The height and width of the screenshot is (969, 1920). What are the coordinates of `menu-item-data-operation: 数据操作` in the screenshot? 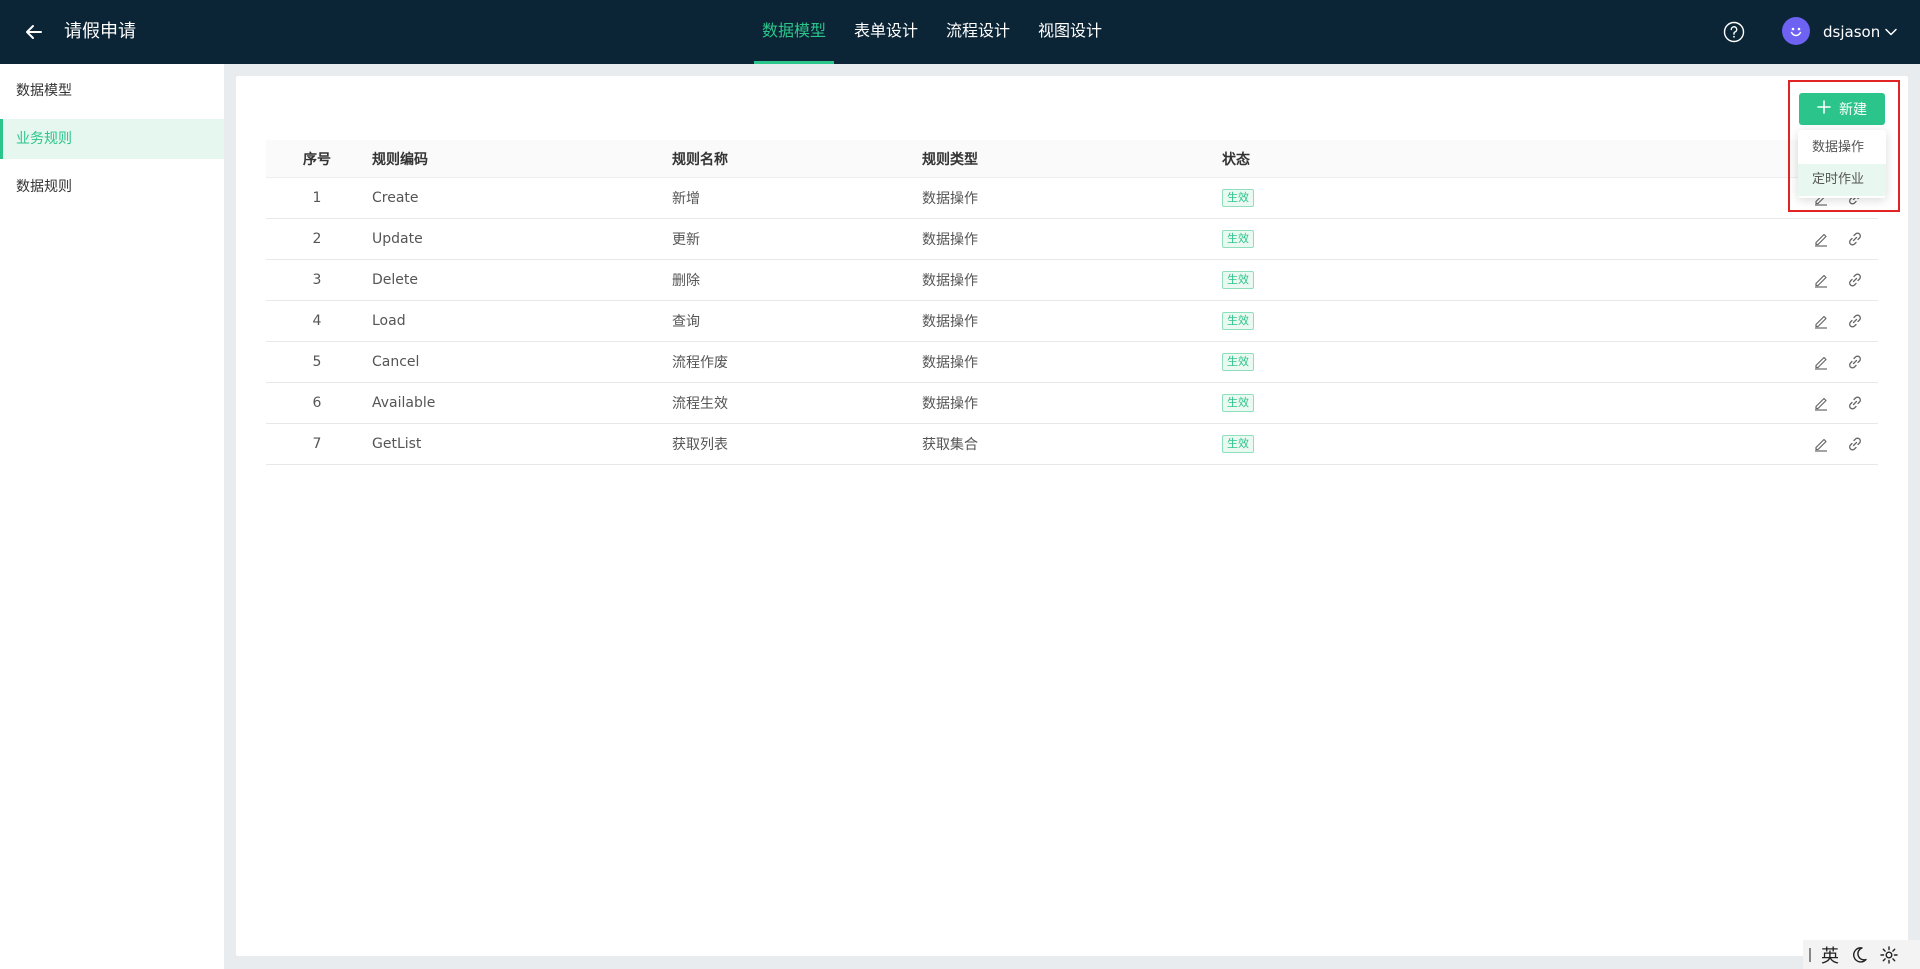 It's located at (1842, 148).